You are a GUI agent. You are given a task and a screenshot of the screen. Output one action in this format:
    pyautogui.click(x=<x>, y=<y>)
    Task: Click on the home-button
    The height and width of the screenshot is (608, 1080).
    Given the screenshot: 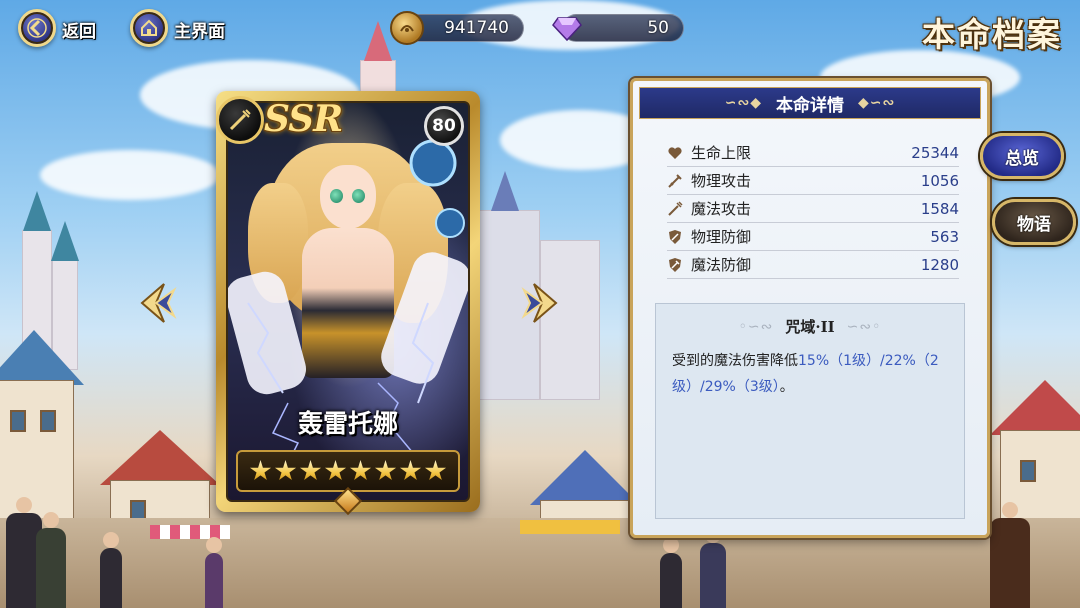 What is the action you would take?
    pyautogui.click(x=149, y=28)
    